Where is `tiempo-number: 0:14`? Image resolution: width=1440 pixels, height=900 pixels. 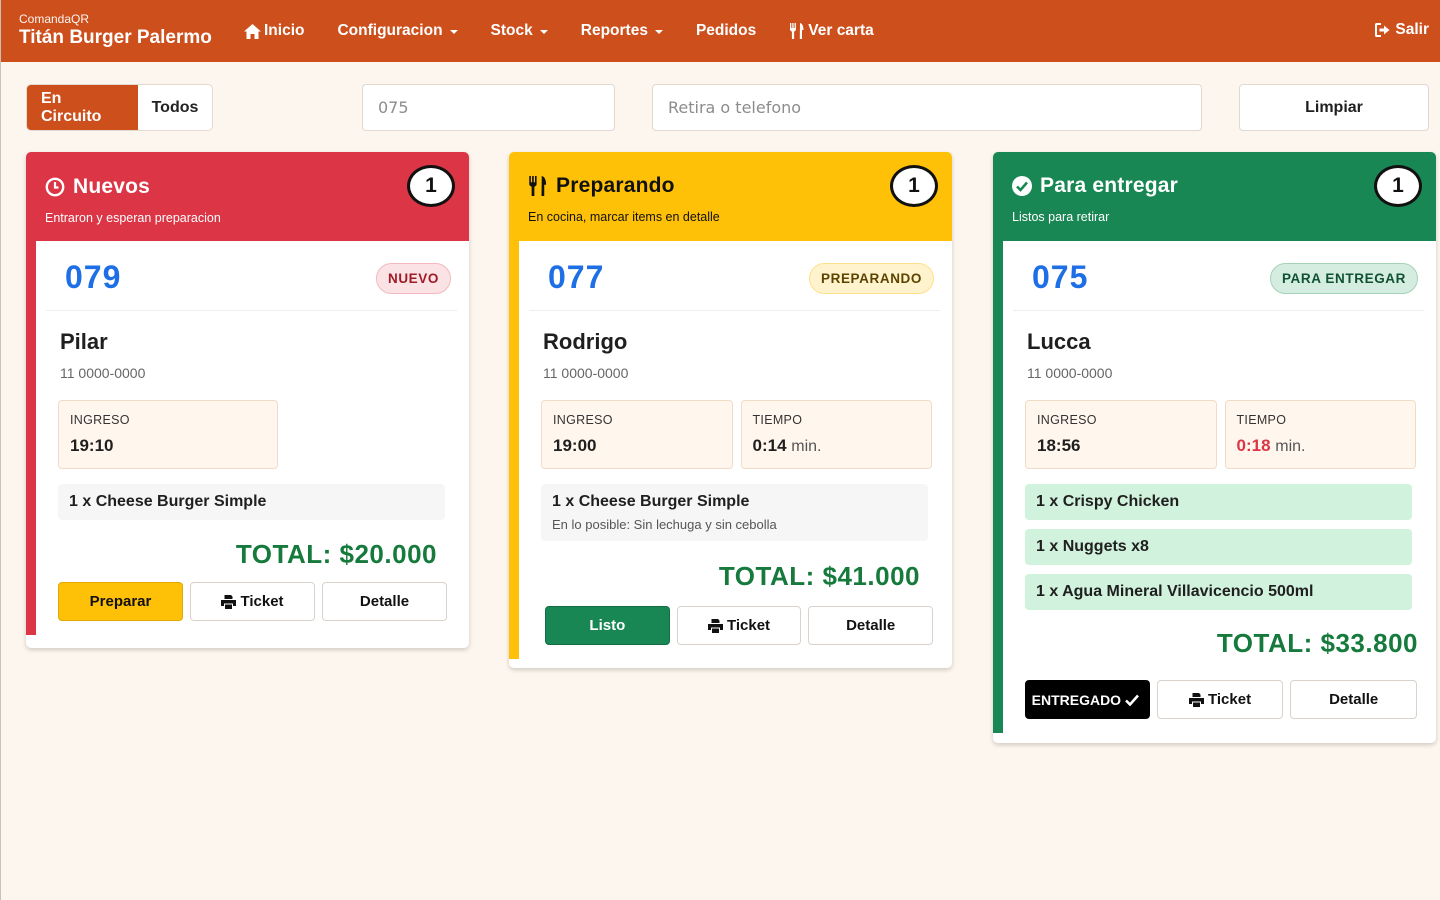
tiempo-number: 0:14 is located at coordinates (769, 445).